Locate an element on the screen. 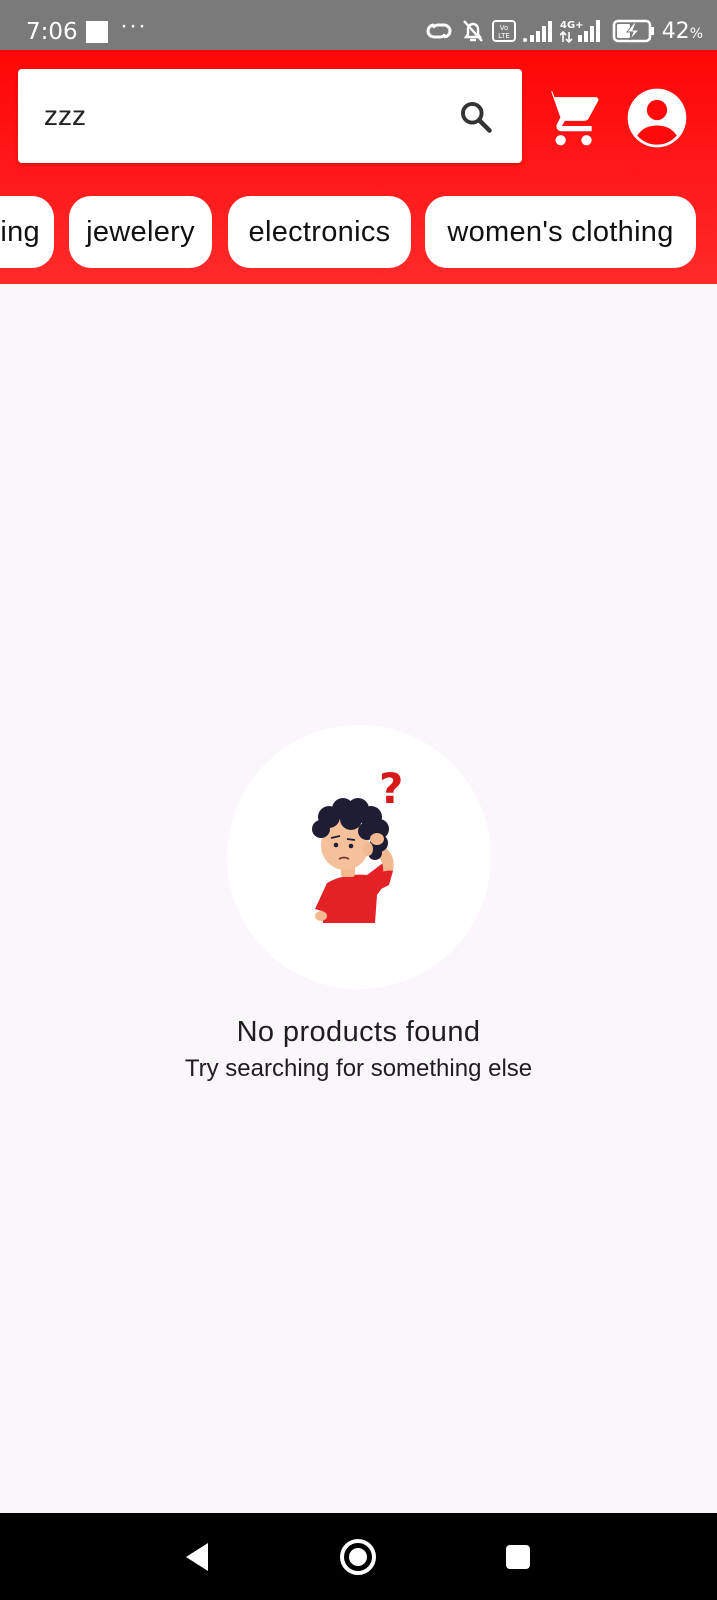 The image size is (717, 1600). network-type-label: 4G+ is located at coordinates (572, 25).